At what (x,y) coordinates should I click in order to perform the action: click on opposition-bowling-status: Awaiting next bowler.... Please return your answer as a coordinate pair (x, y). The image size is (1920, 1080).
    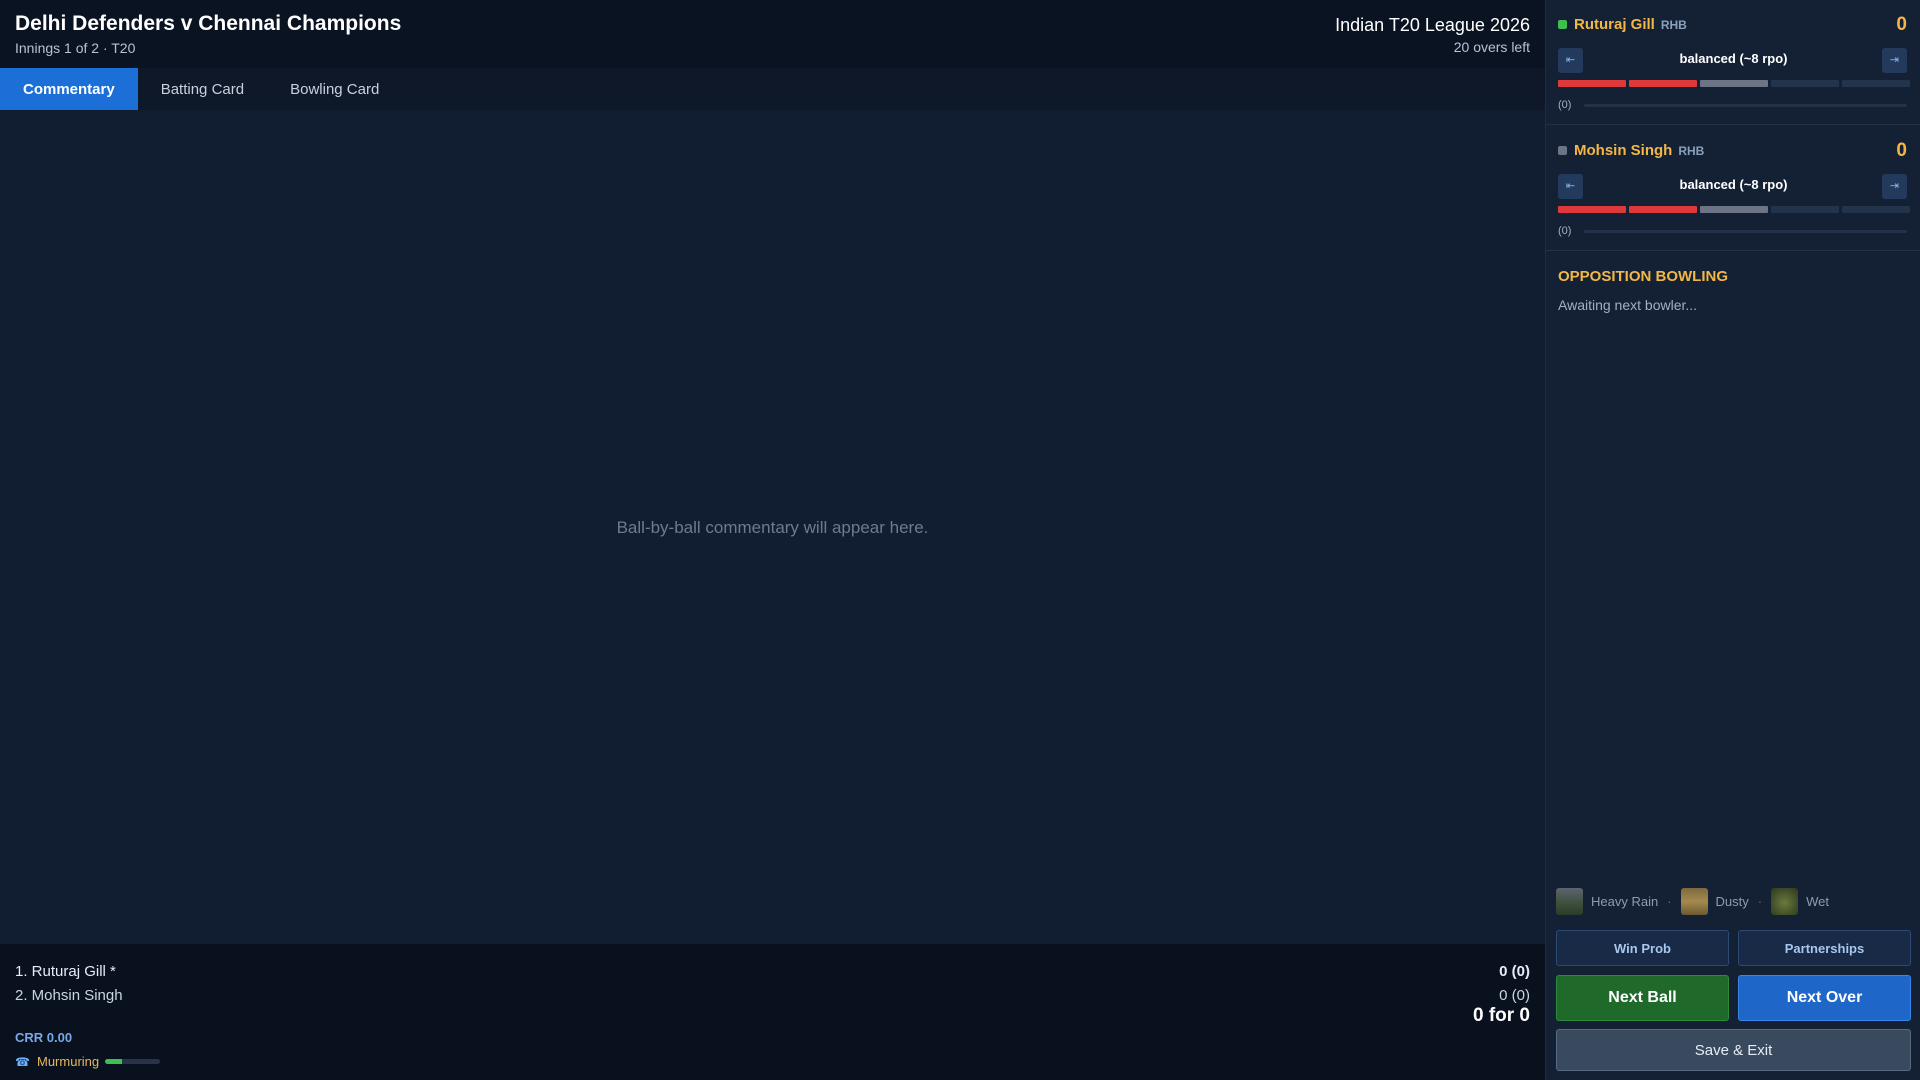
    Looking at the image, I should click on (1628, 305).